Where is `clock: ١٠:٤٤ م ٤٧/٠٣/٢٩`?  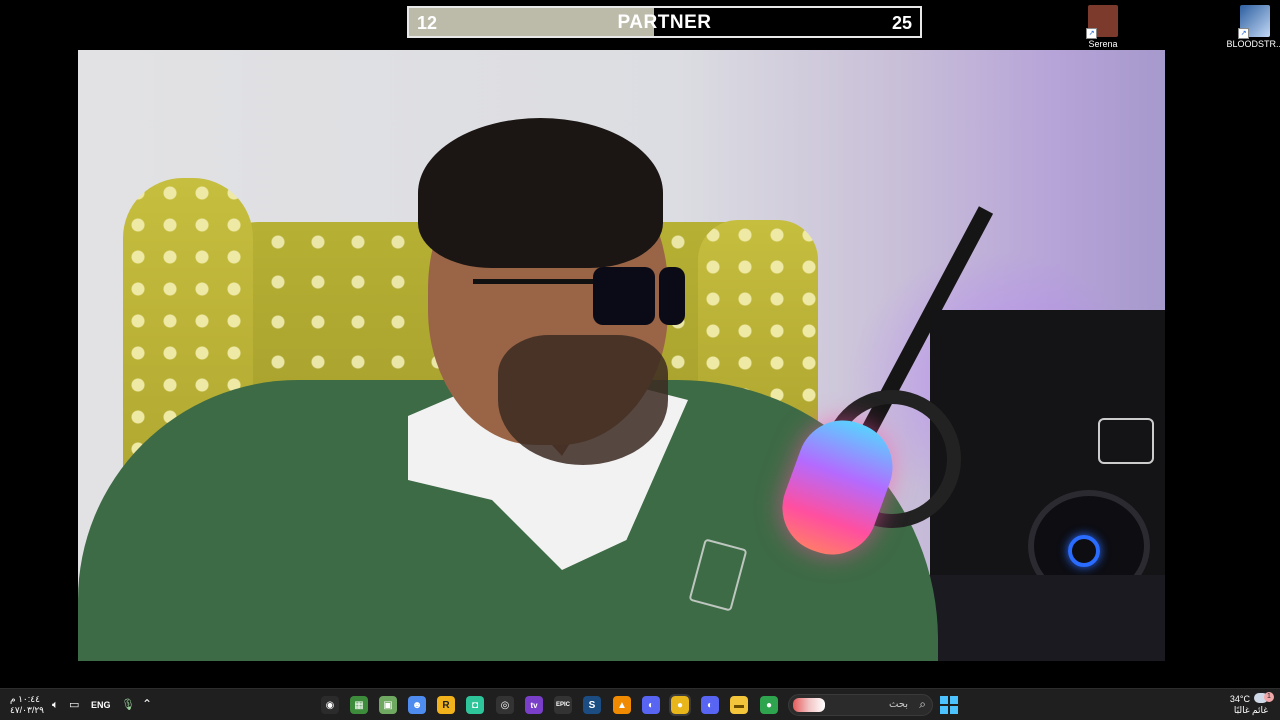 clock: ١٠:٤٤ م ٤٧/٠٣/٢٩ is located at coordinates (27, 705).